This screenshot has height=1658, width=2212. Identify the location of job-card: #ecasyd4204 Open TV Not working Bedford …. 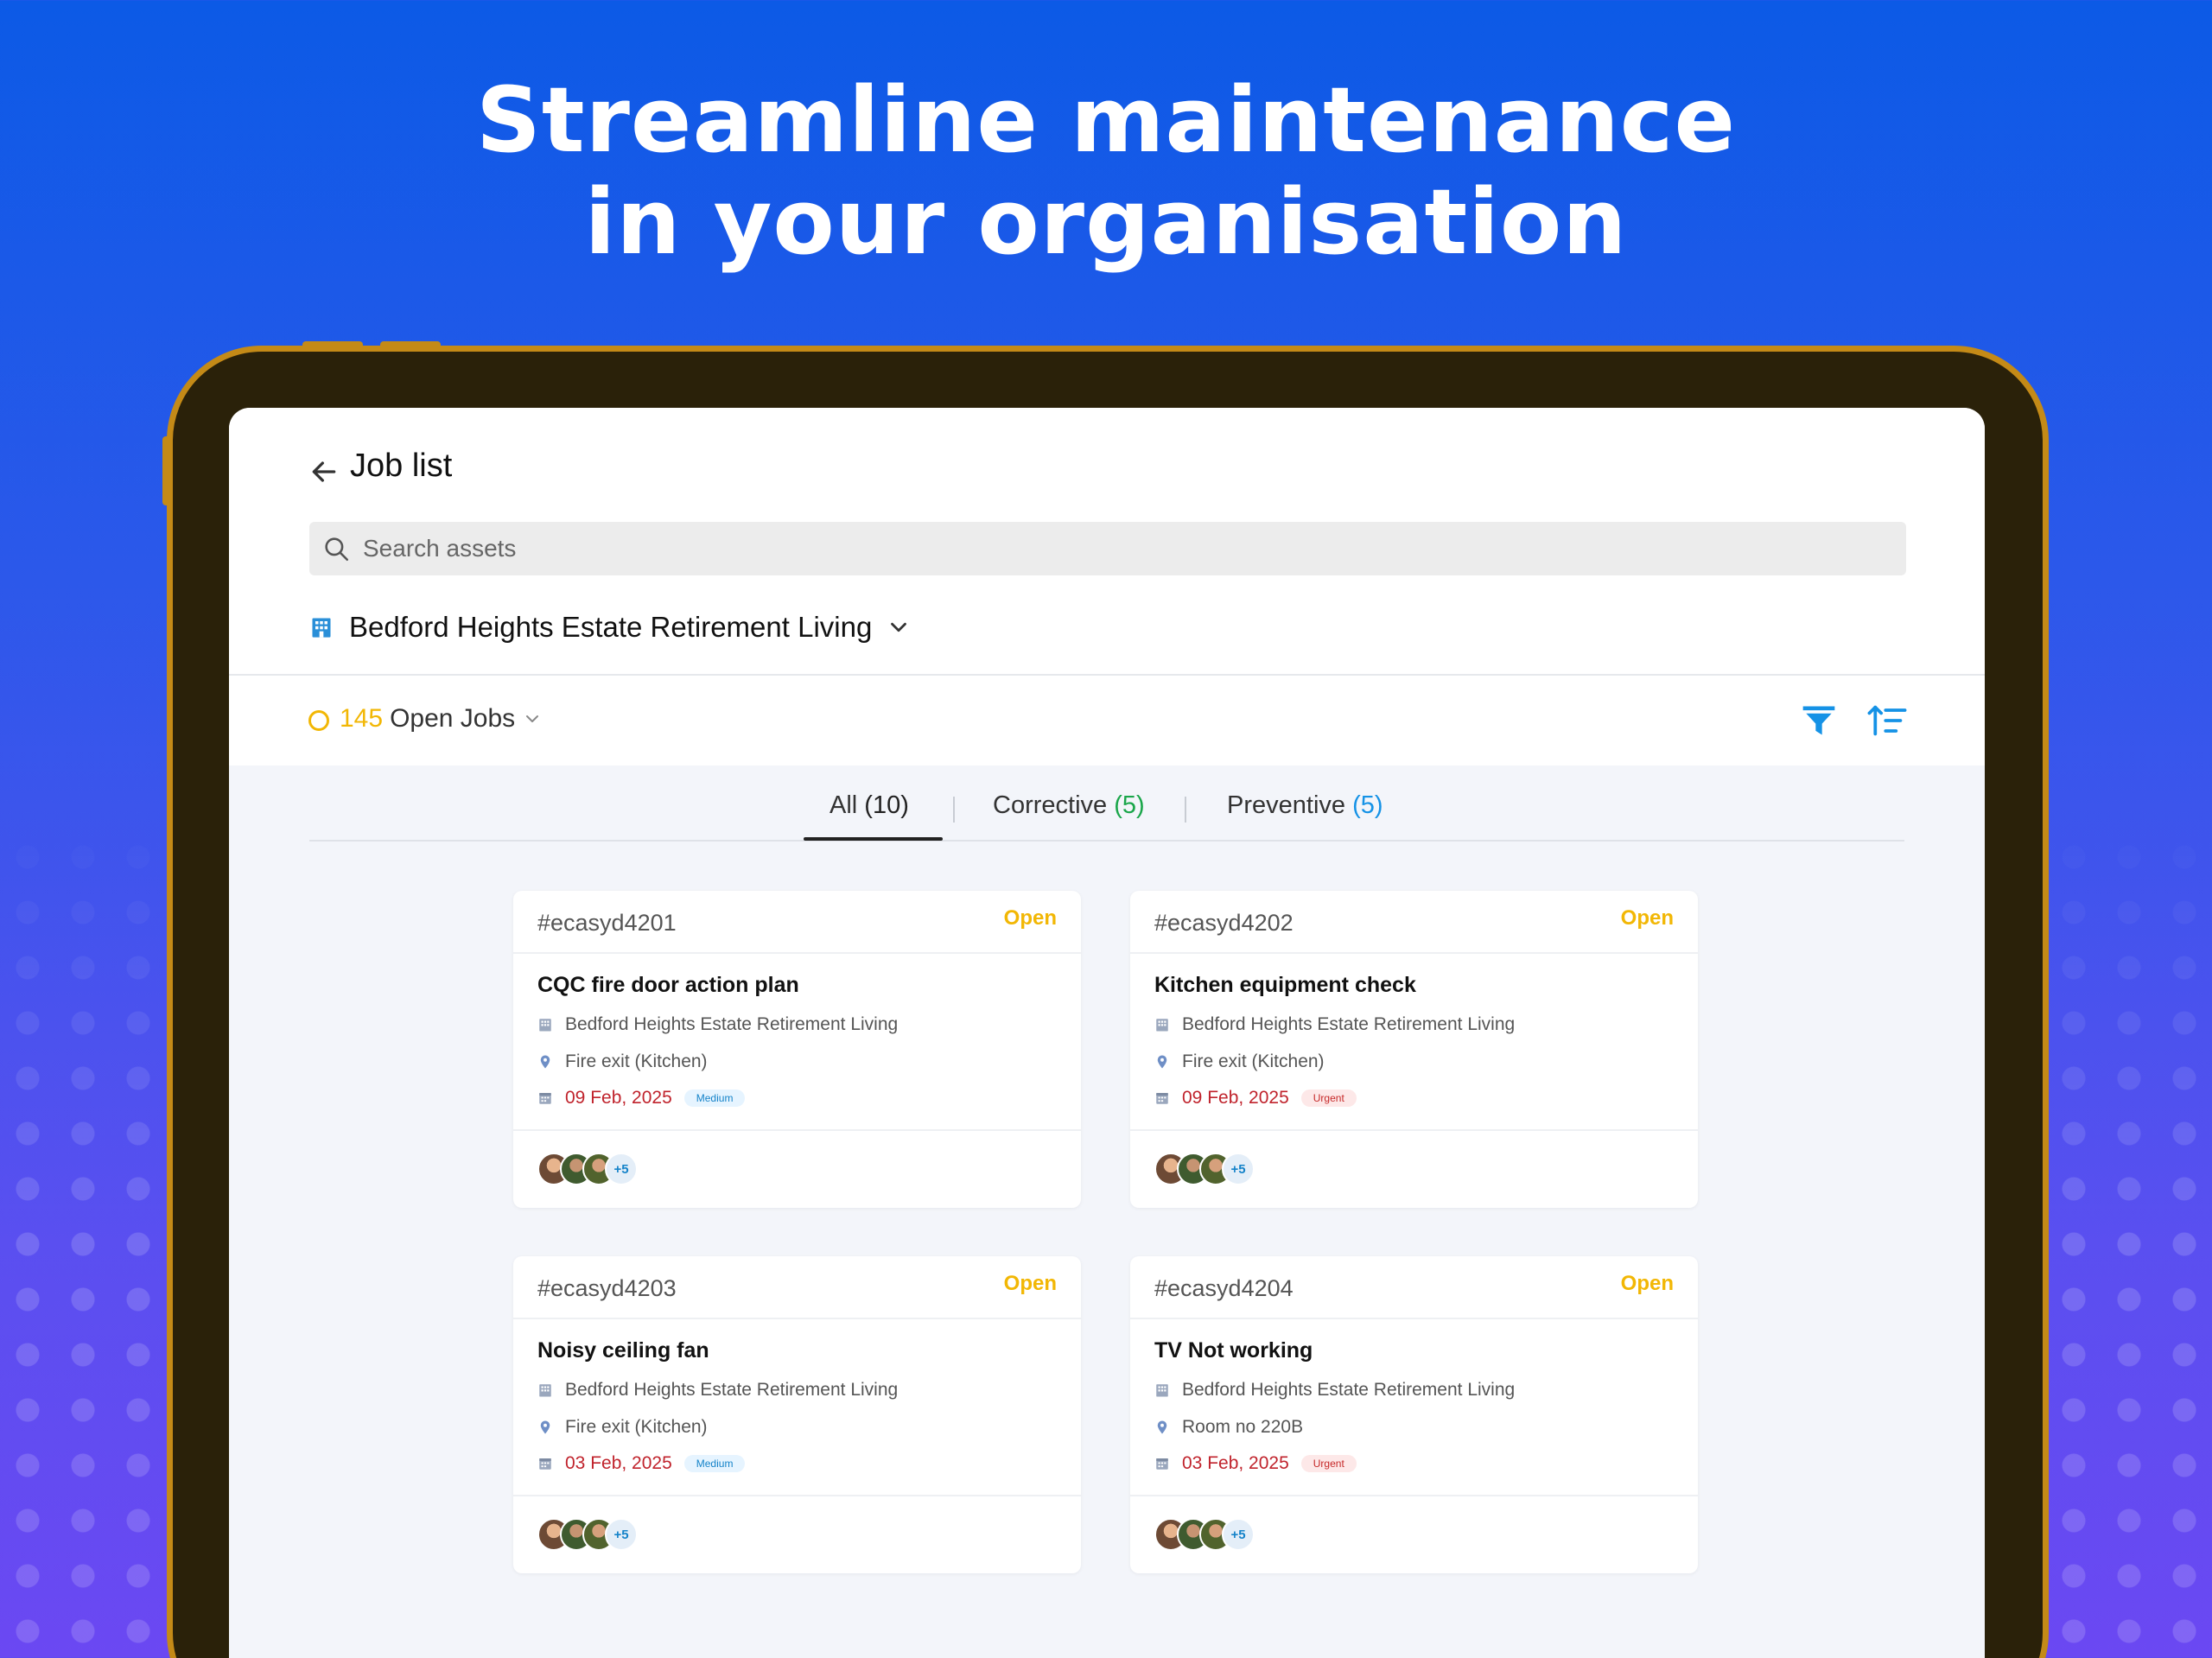
(1414, 1414).